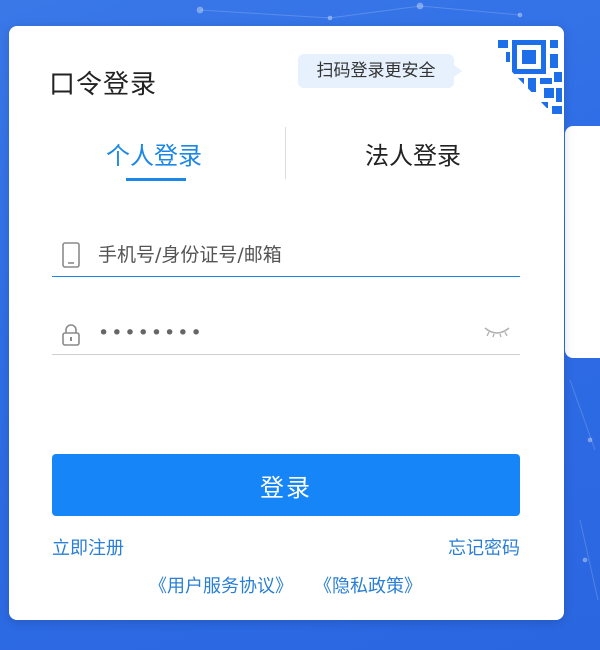 The height and width of the screenshot is (650, 600). I want to click on password-input, so click(288, 333).